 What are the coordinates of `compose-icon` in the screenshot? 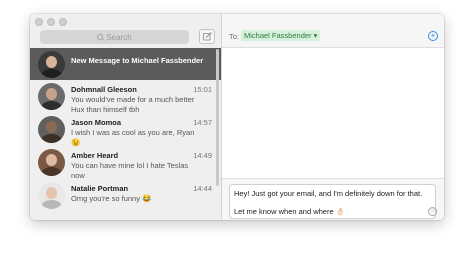 It's located at (207, 36).